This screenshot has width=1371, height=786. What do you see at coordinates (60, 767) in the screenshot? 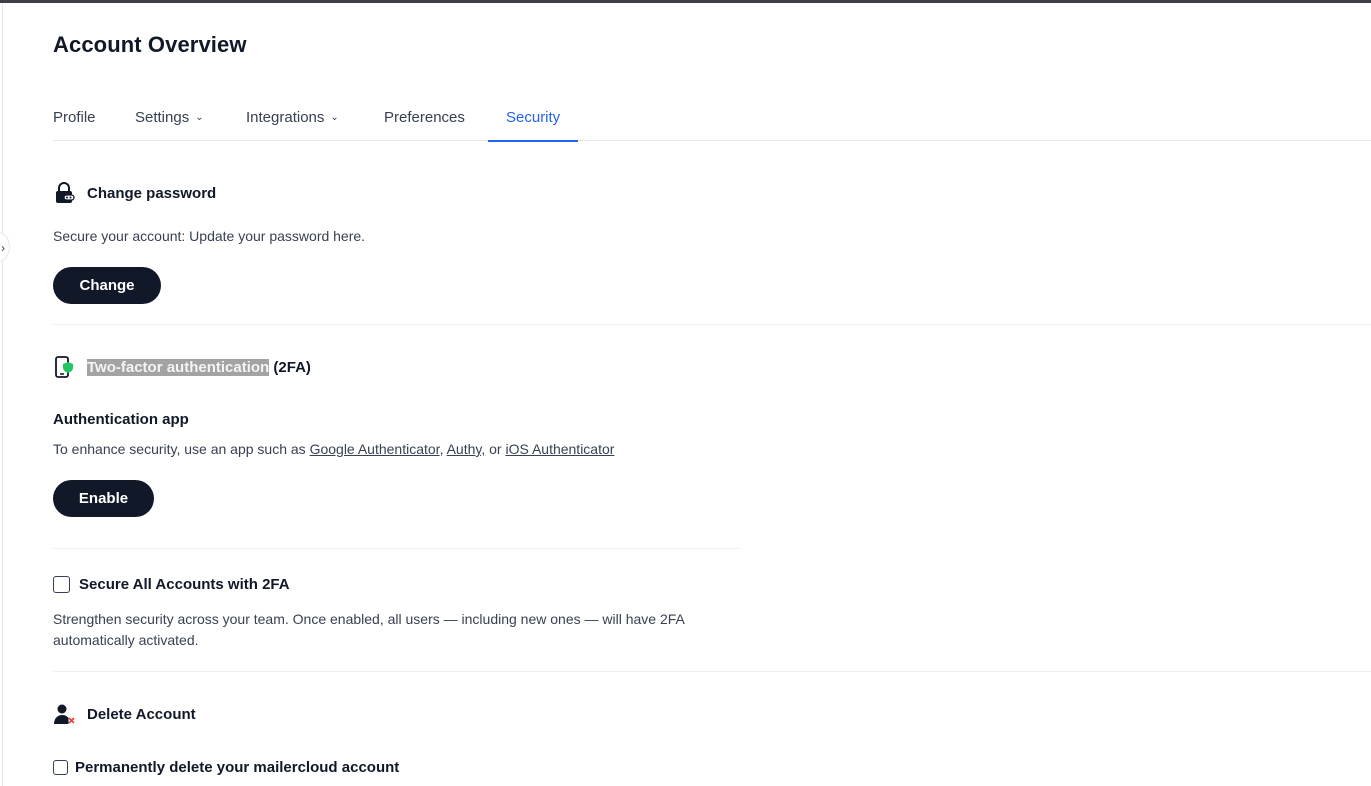
I see `delete-account-checkbox` at bounding box center [60, 767].